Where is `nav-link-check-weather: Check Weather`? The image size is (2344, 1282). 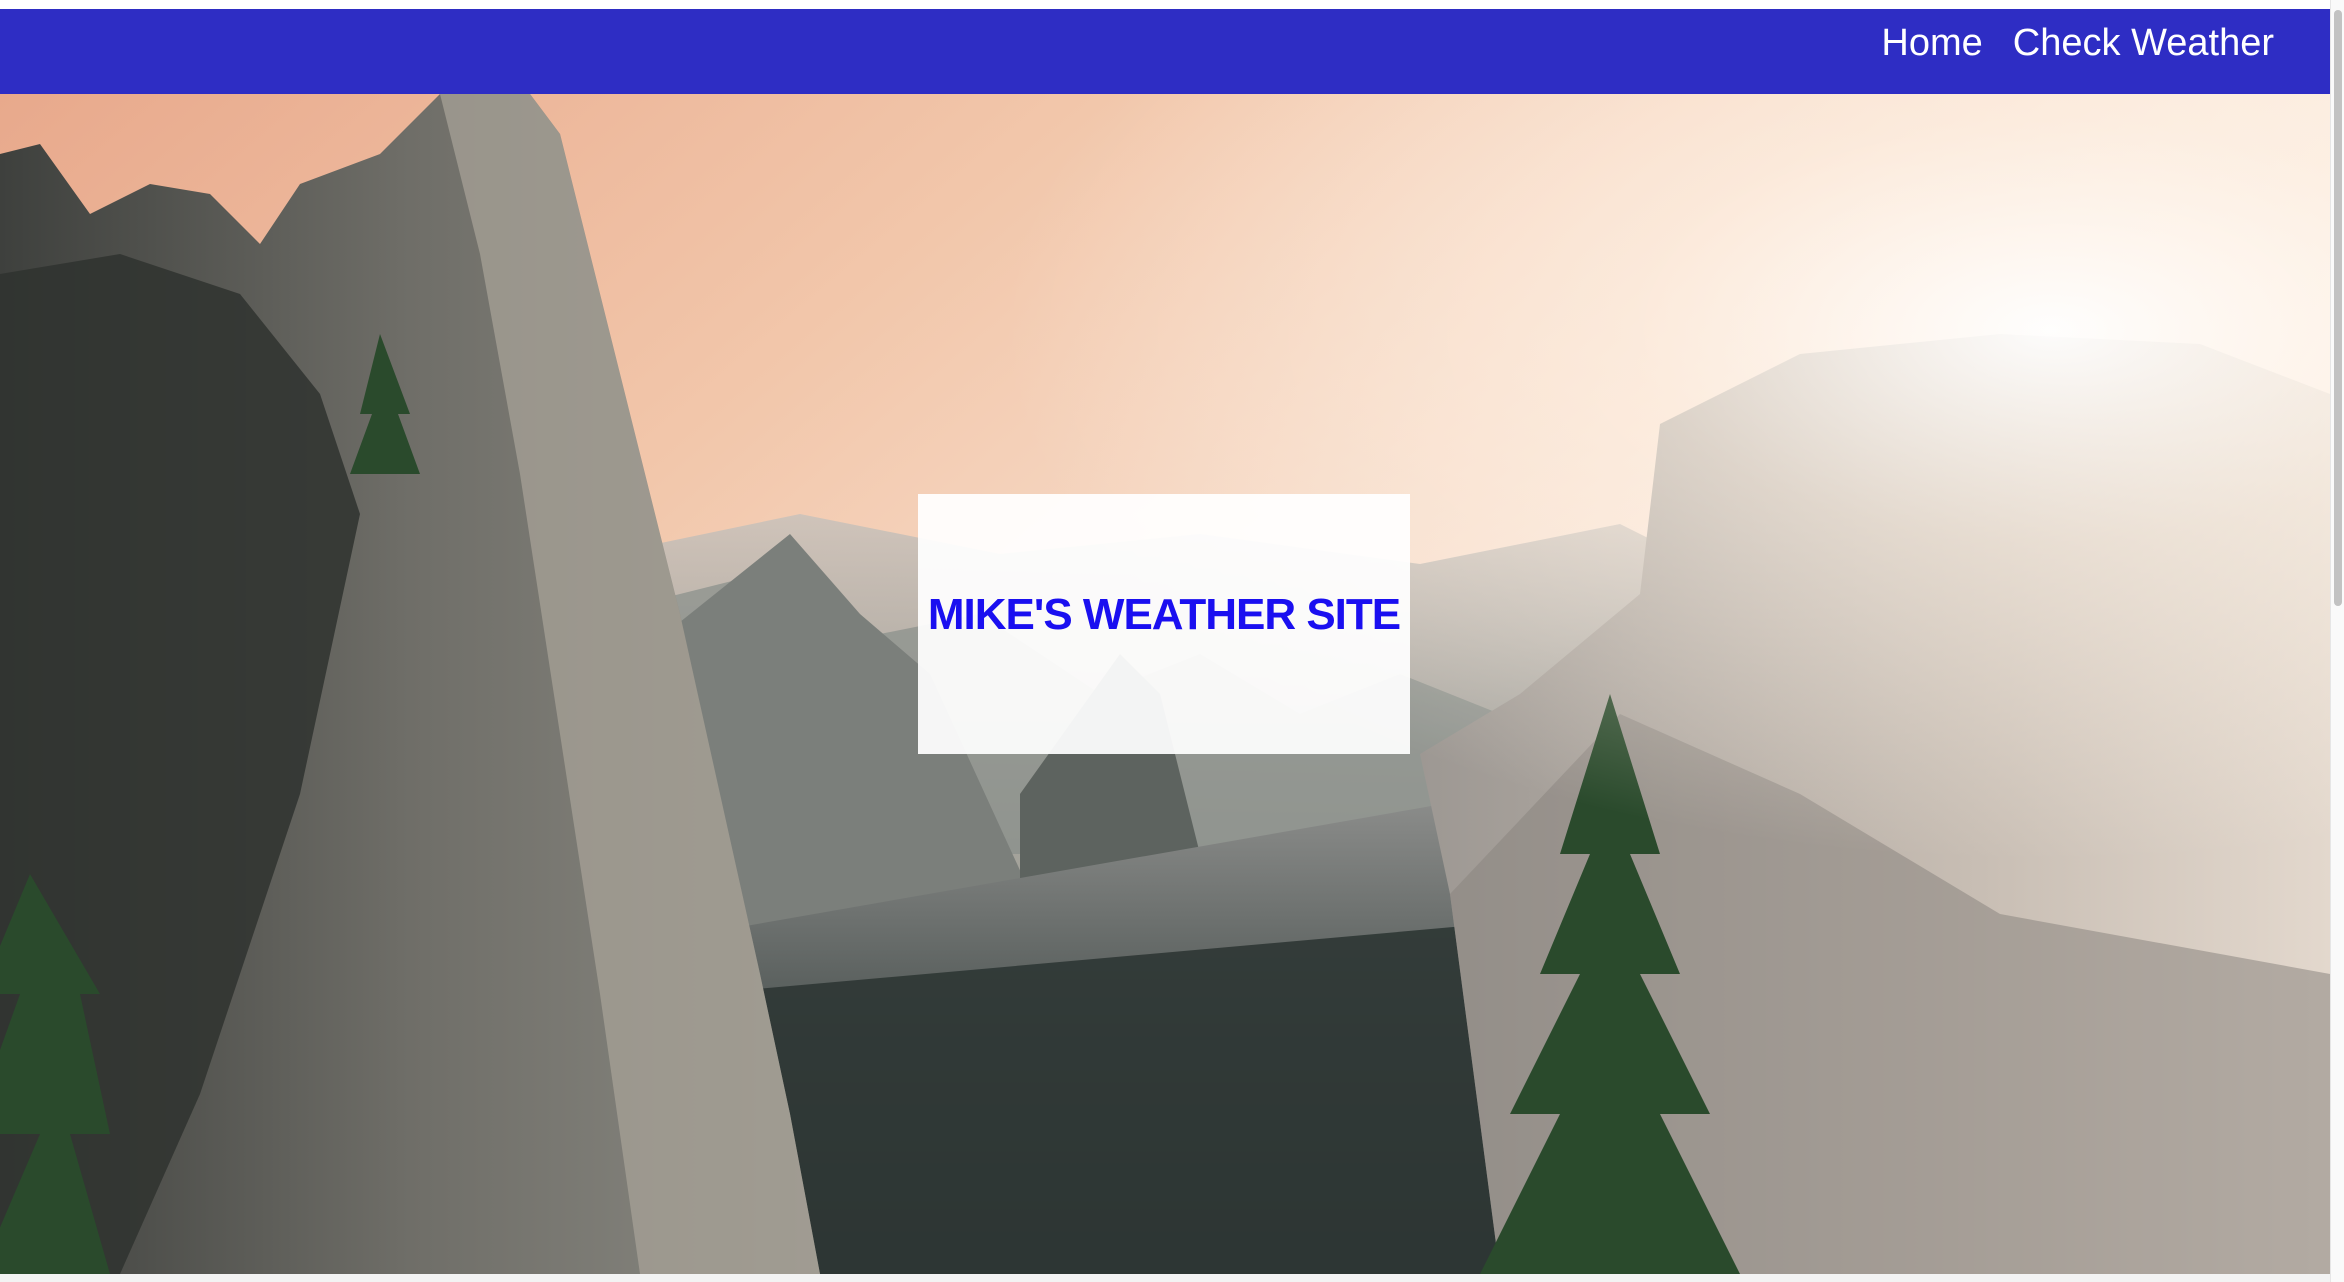
nav-link-check-weather: Check Weather is located at coordinates (2143, 43).